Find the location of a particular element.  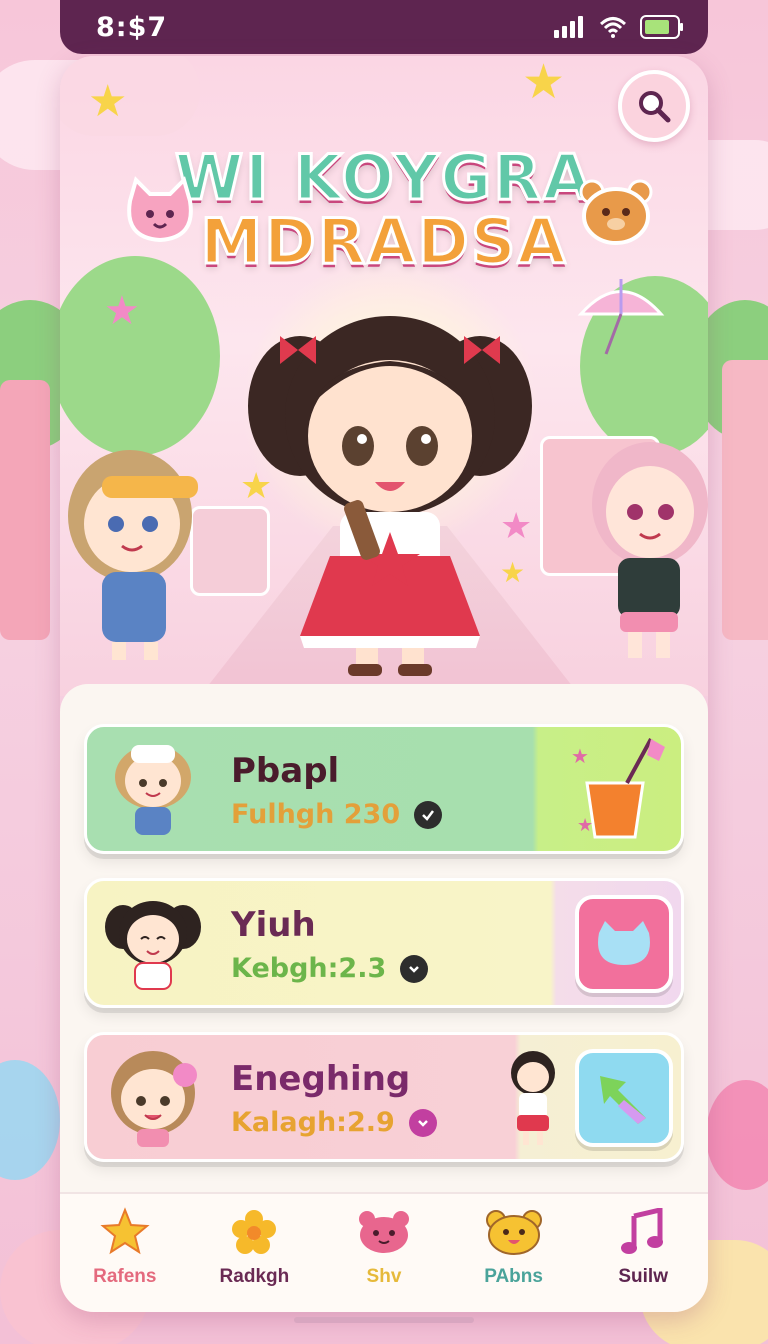

quest-subtitle: Kebgh:2.3 is located at coordinates (309, 968).